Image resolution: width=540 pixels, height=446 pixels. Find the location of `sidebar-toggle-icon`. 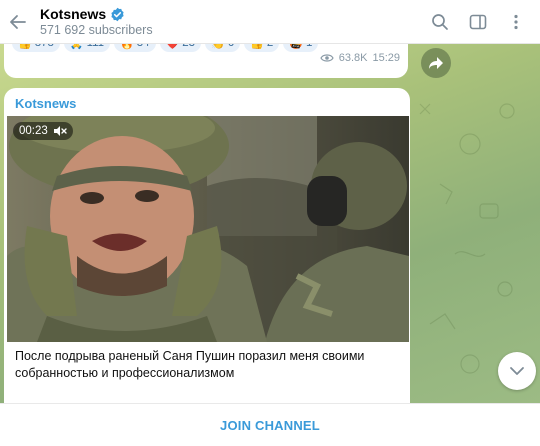

sidebar-toggle-icon is located at coordinates (478, 22).